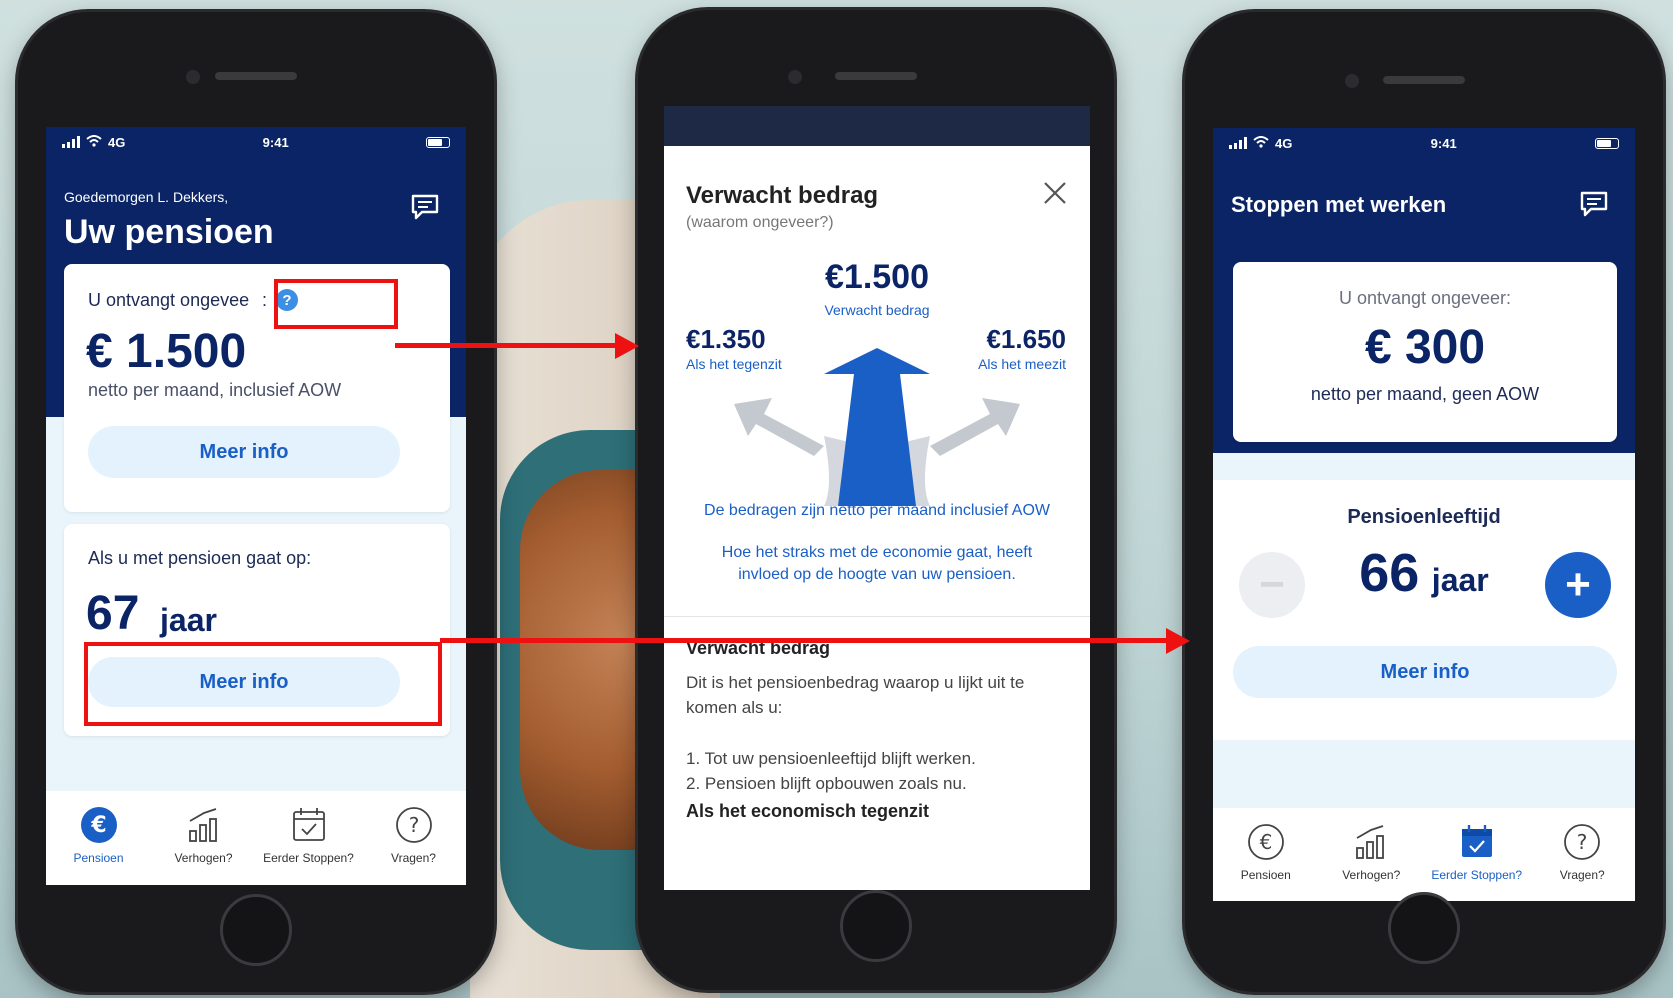  What do you see at coordinates (1425, 347) in the screenshot?
I see `income-amount: € 300` at bounding box center [1425, 347].